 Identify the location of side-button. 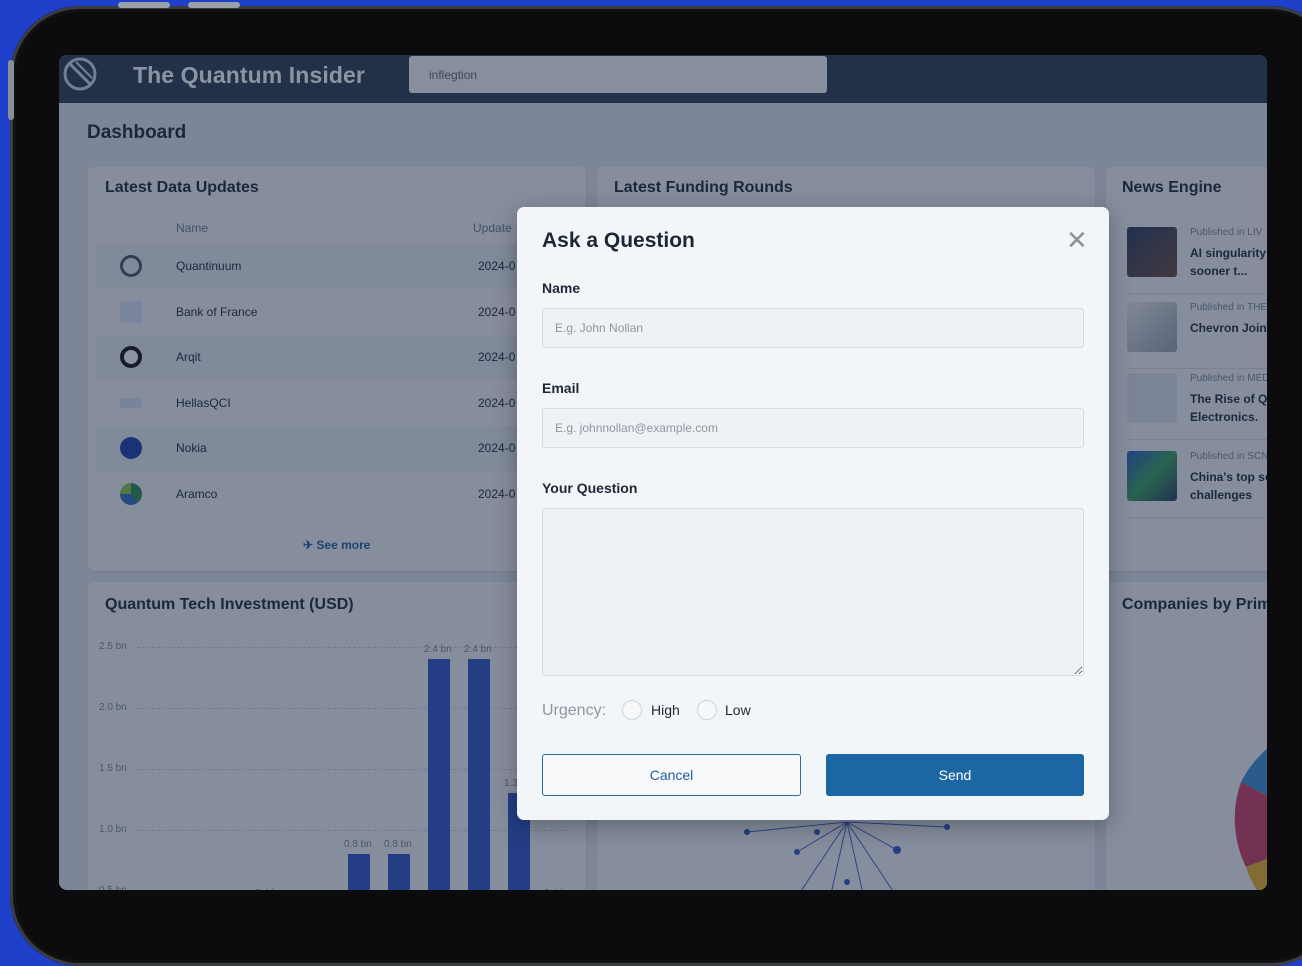
(11, 90).